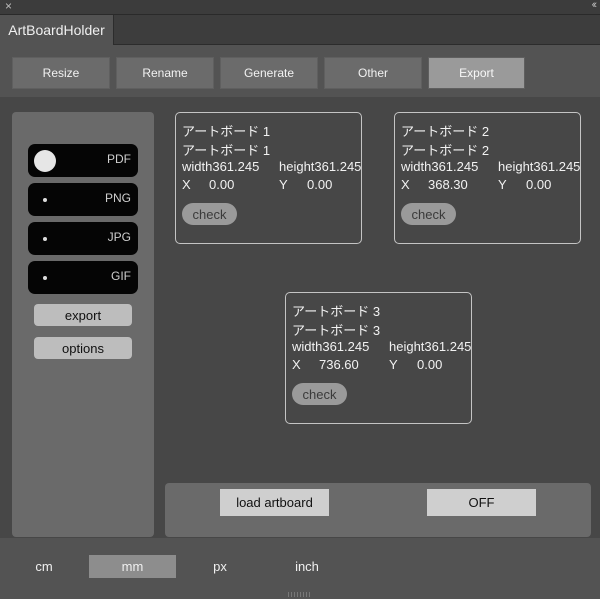 Image resolution: width=600 pixels, height=599 pixels. I want to click on pdf-toggle: PDF, so click(83, 160).